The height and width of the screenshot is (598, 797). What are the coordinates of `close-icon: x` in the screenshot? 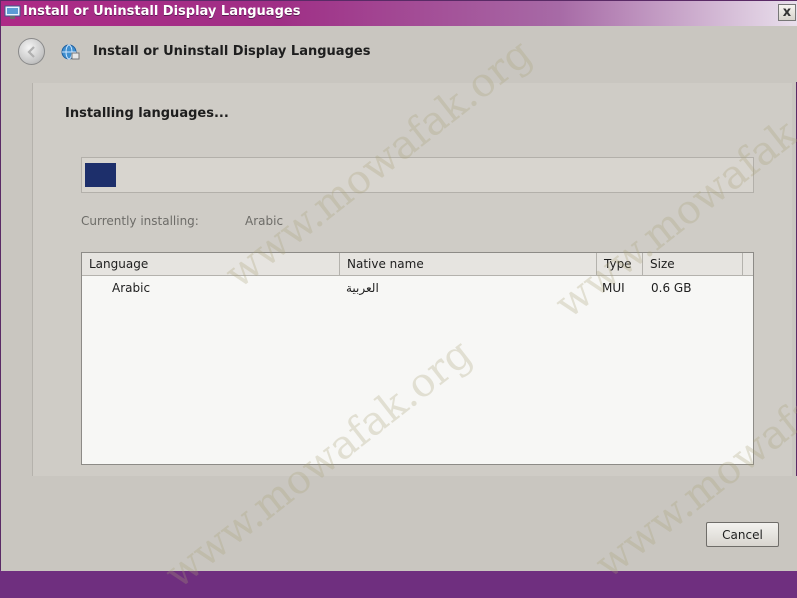 It's located at (787, 12).